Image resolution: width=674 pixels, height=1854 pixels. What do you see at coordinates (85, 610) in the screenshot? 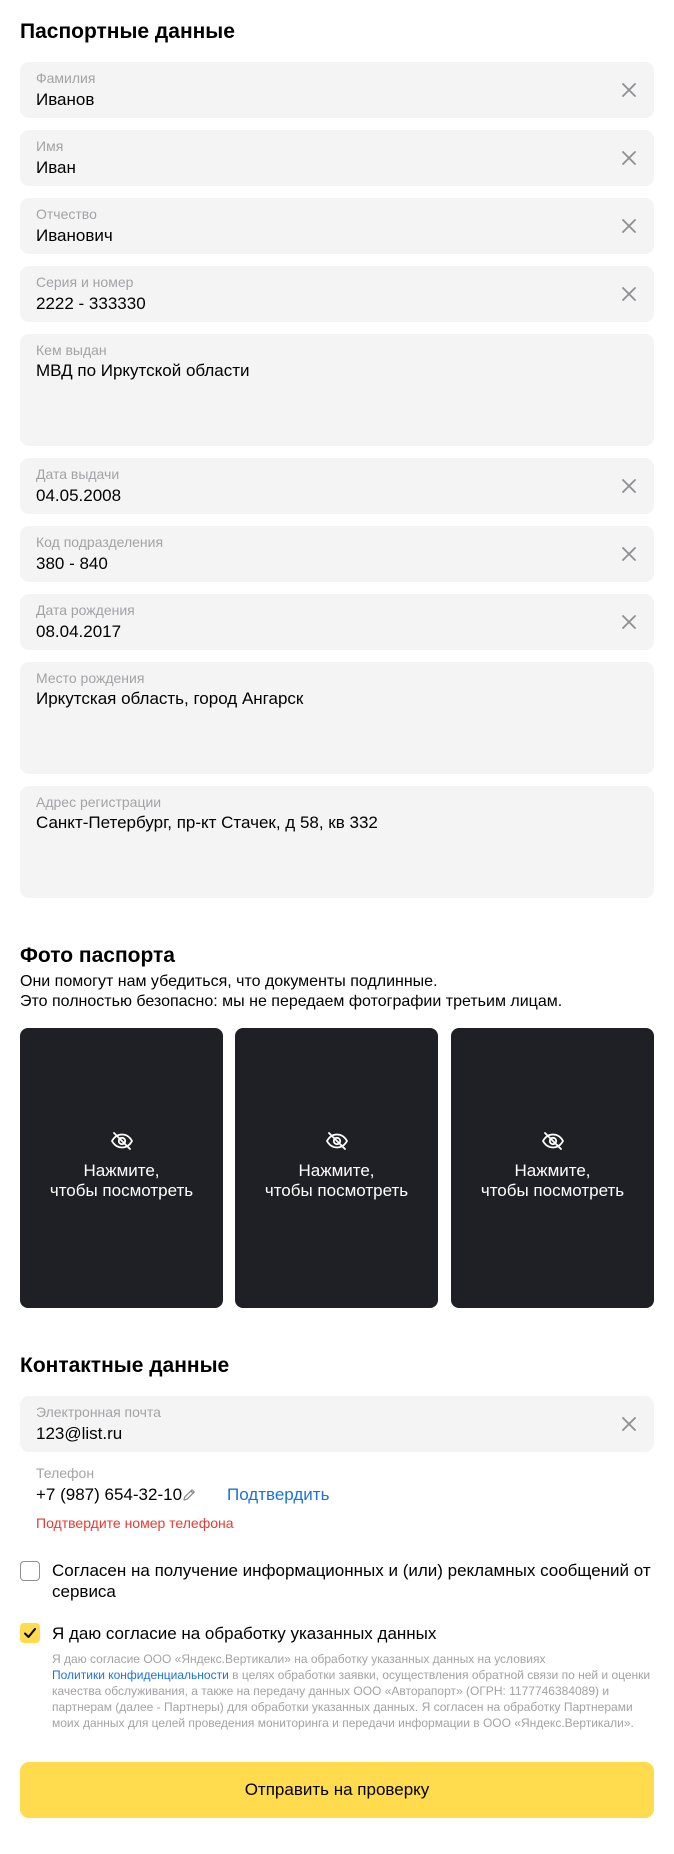
I see `field-birth-date-label: Дата рождения` at bounding box center [85, 610].